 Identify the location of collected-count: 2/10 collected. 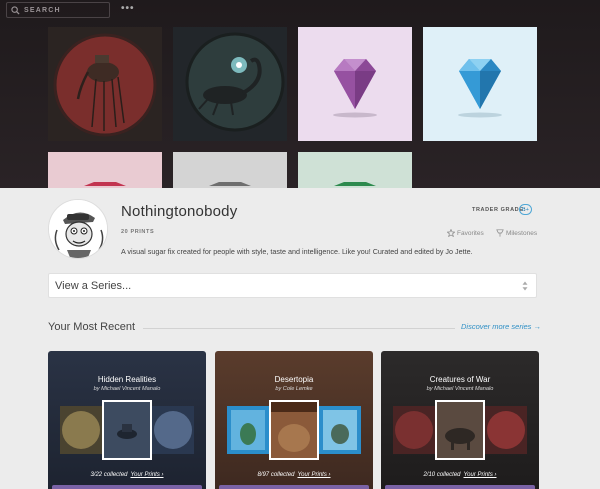
(442, 475).